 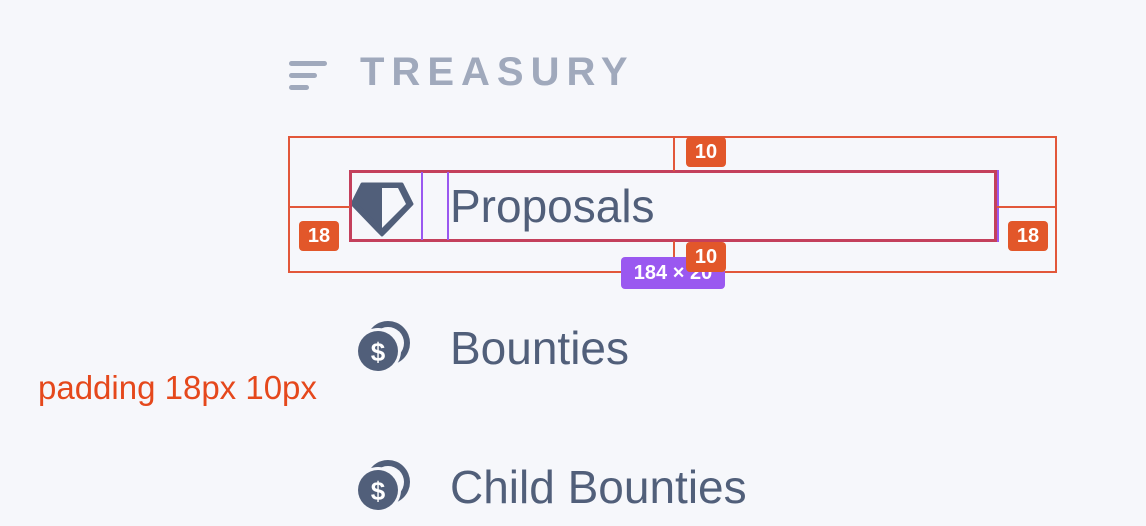 I want to click on nav-item-bounties: $ Bounties, so click(x=675, y=348).